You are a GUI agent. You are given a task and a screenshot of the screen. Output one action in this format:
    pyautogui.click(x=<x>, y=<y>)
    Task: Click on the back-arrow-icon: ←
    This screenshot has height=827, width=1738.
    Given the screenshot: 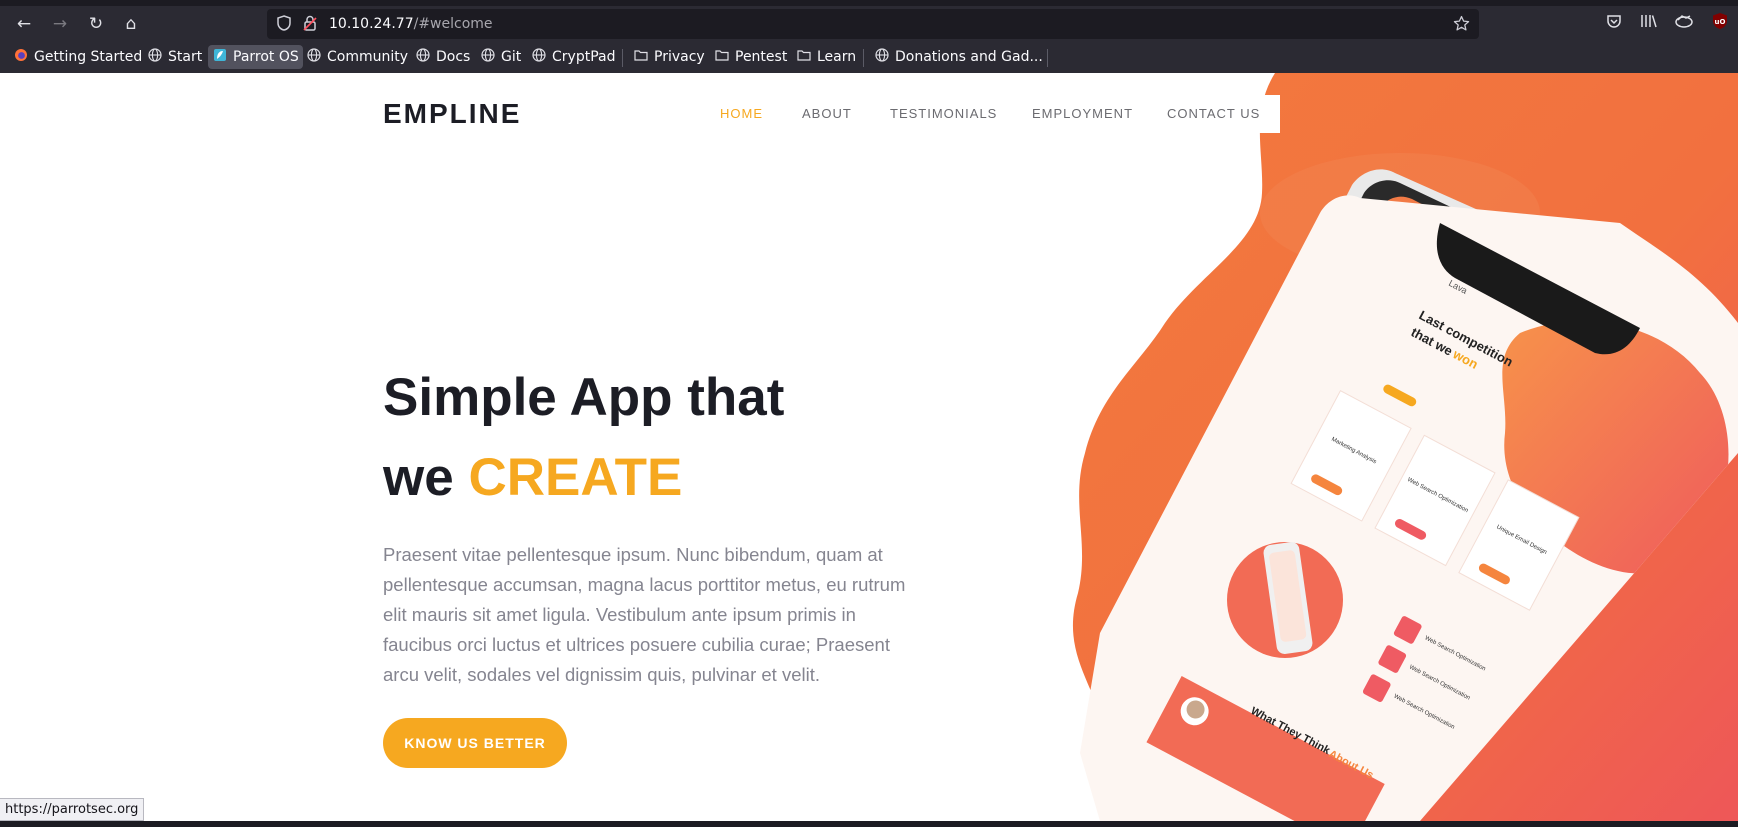 What is the action you would take?
    pyautogui.click(x=24, y=24)
    